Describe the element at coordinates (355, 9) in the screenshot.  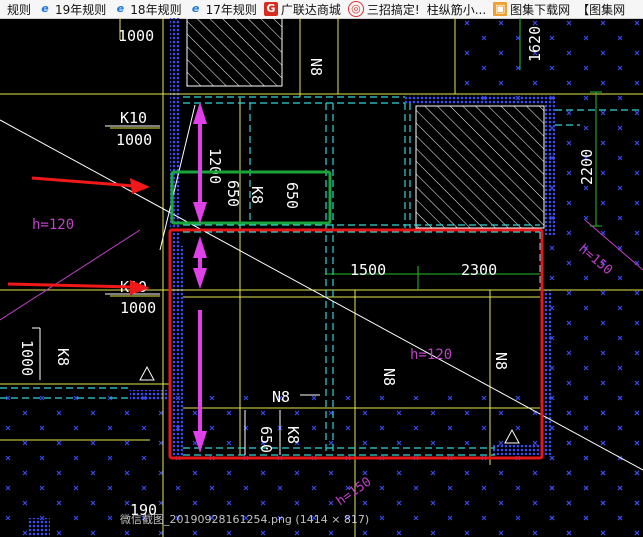
I see `circle-icon: ◎` at that location.